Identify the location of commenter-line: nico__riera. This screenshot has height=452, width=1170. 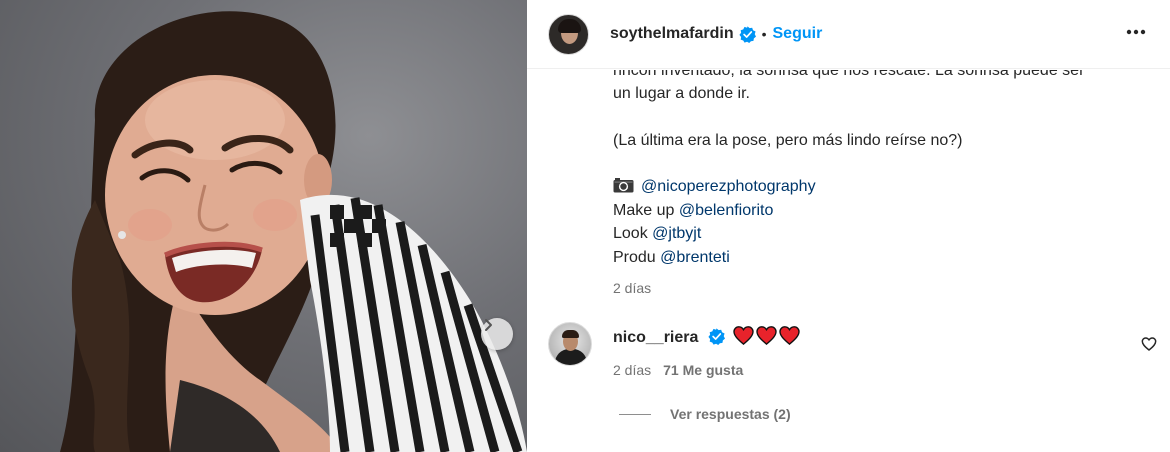
(707, 338).